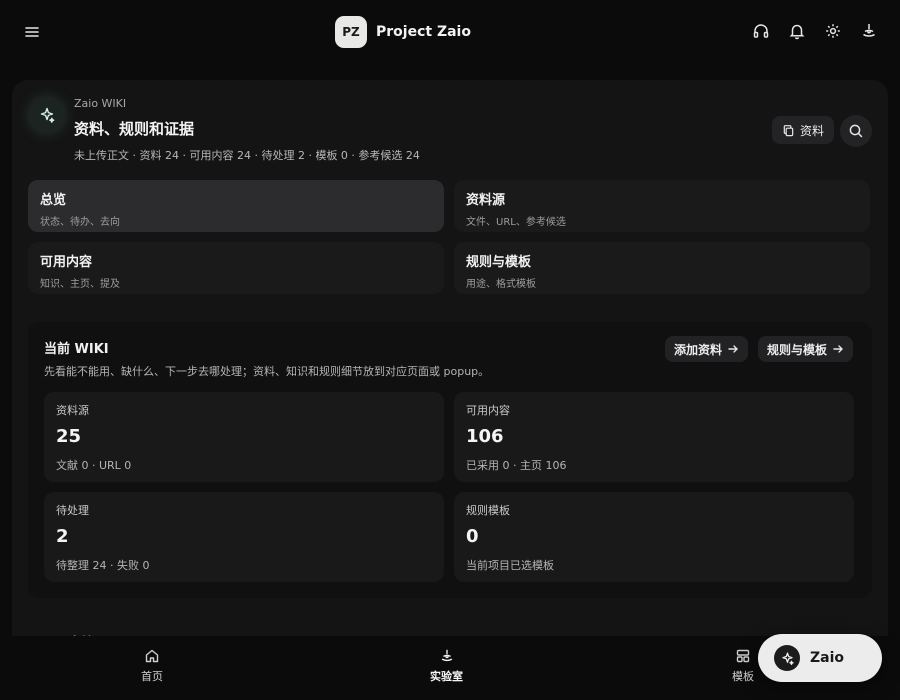  Describe the element at coordinates (446, 666) in the screenshot. I see `tab-lab: 实验室` at that location.